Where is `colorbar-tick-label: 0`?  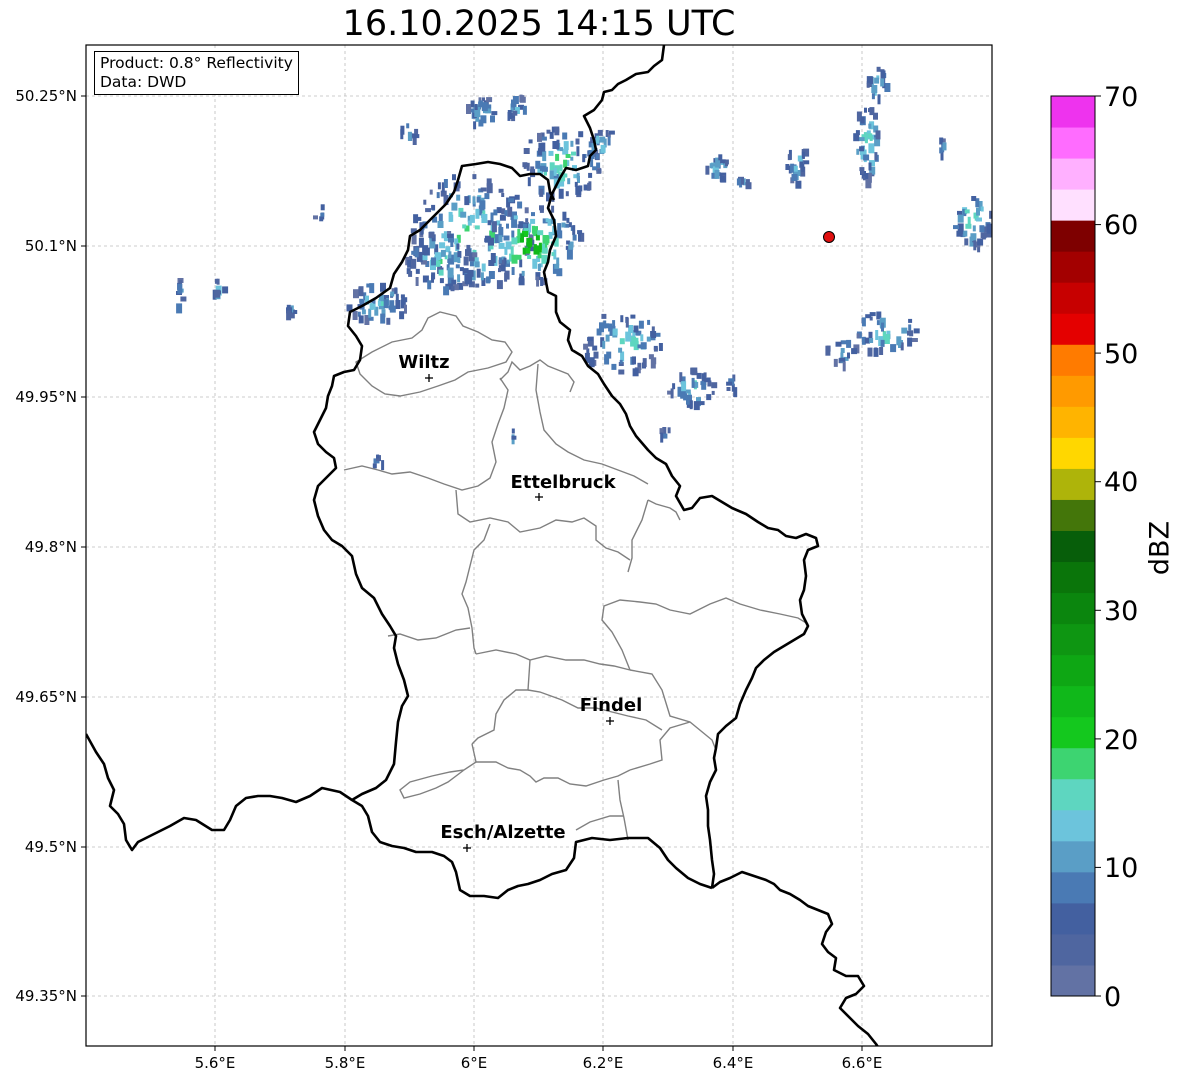
colorbar-tick-label: 0 is located at coordinates (1112, 997).